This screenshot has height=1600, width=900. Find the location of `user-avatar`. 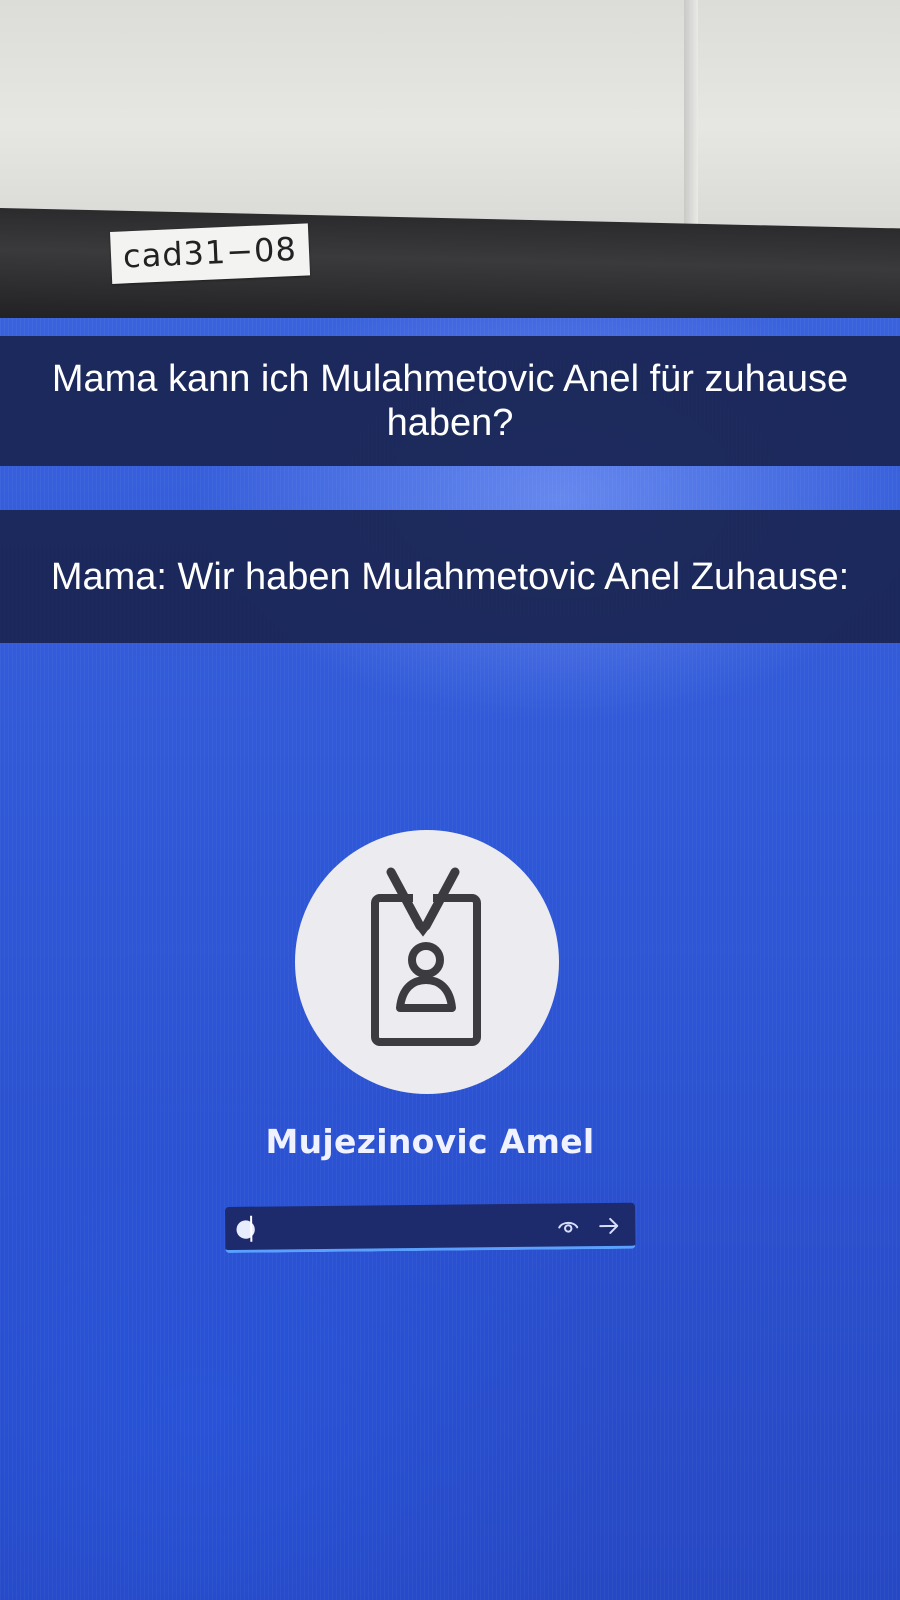

user-avatar is located at coordinates (427, 962).